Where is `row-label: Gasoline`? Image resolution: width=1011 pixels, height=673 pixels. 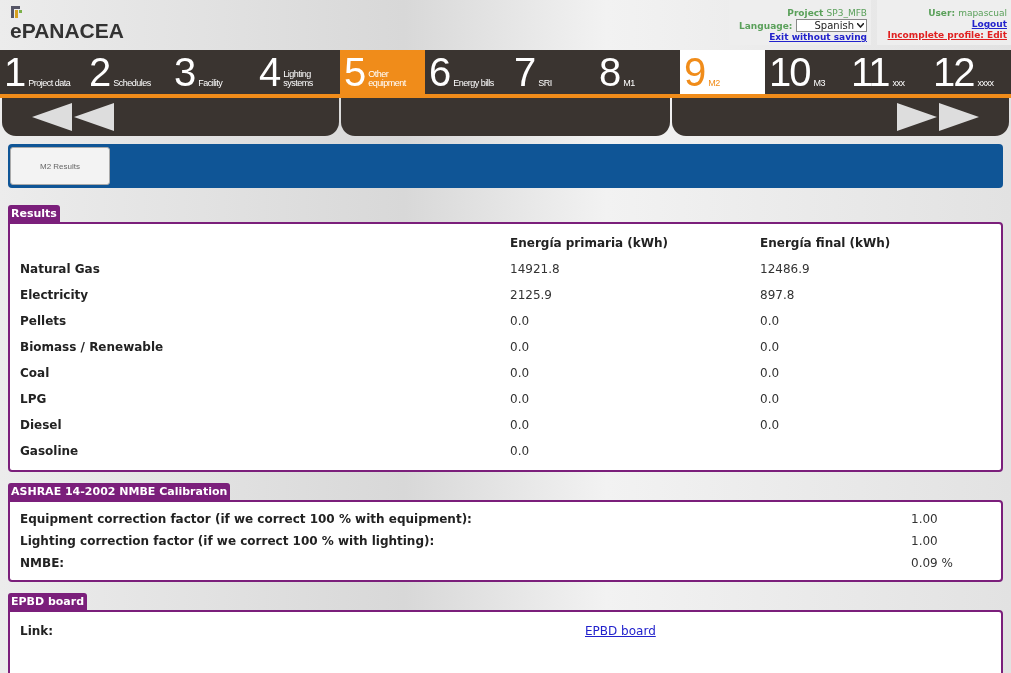
row-label: Gasoline is located at coordinates (50, 451).